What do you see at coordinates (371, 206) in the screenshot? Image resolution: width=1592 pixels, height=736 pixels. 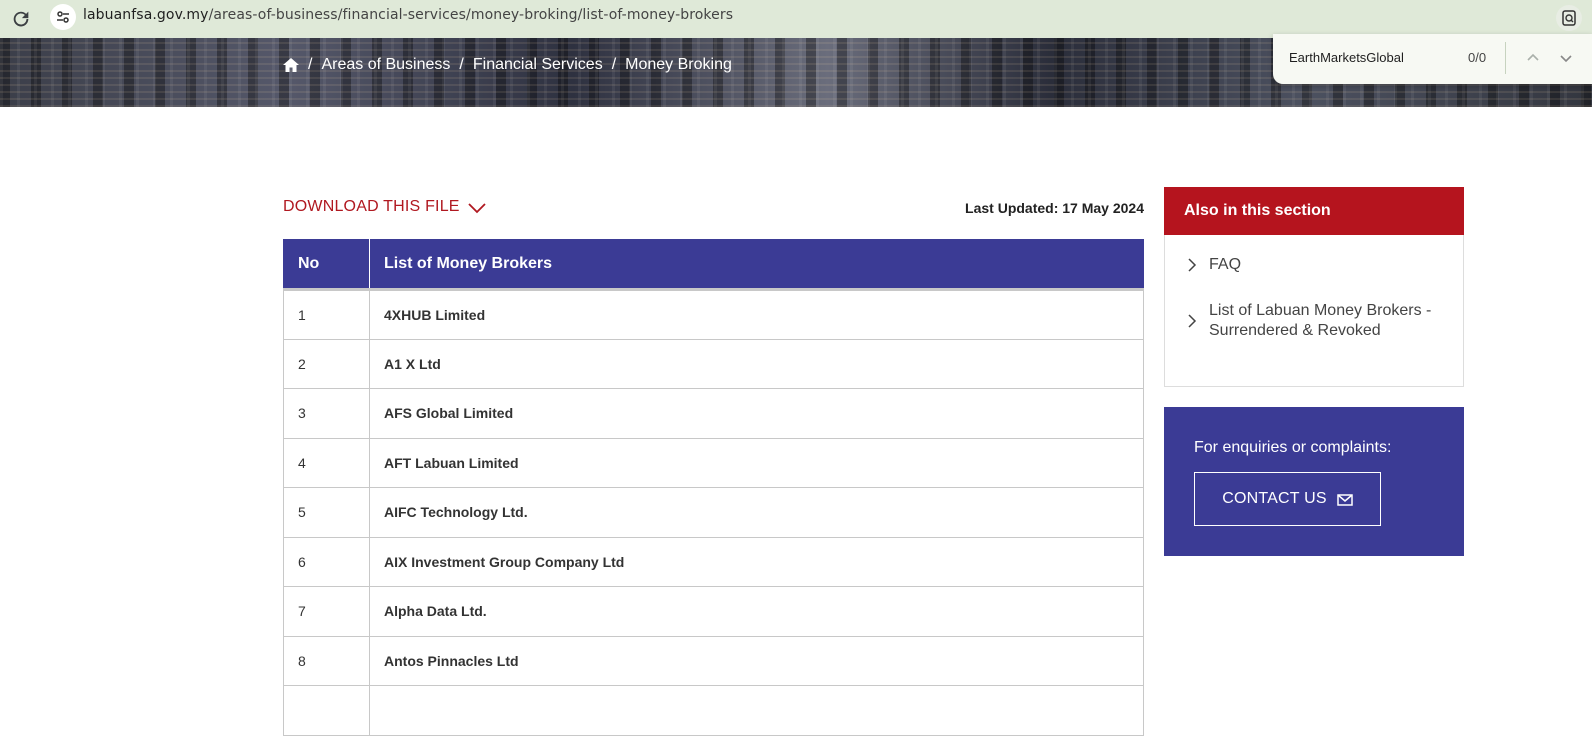 I see `download-file-label: DOWNLOAD THIS FILE` at bounding box center [371, 206].